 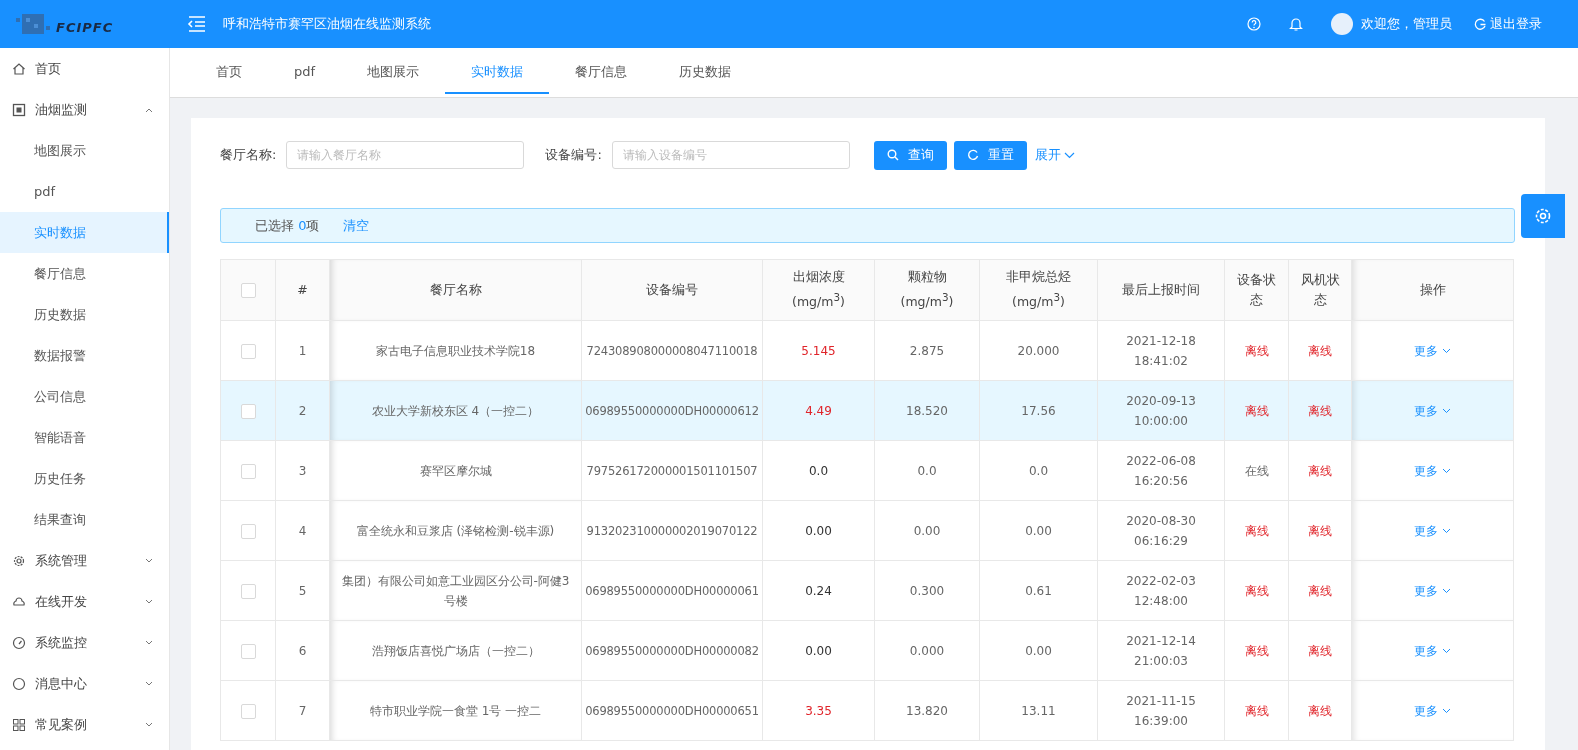 I want to click on header-cell: 风机状态, so click(x=1320, y=290).